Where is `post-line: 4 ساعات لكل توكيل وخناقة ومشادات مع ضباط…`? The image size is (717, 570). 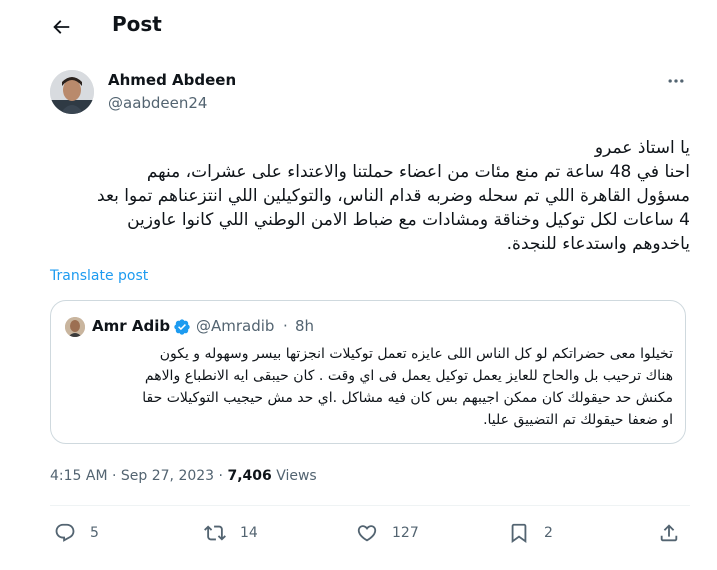
post-line: 4 ساعات لكل توكيل وخناقة ومشادات مع ضباط… is located at coordinates (408, 220).